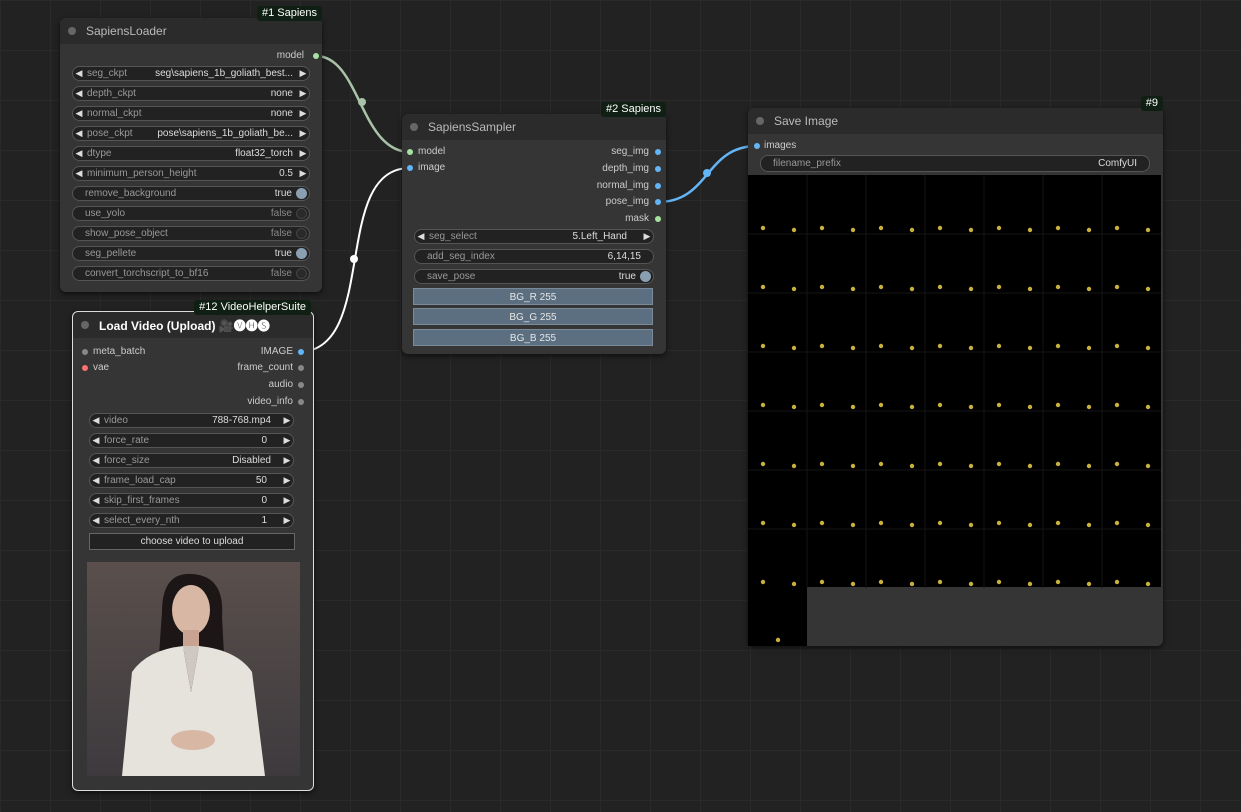  What do you see at coordinates (955, 163) in the screenshot?
I see `text-filename-prefix: filename_prefix ComfyUI` at bounding box center [955, 163].